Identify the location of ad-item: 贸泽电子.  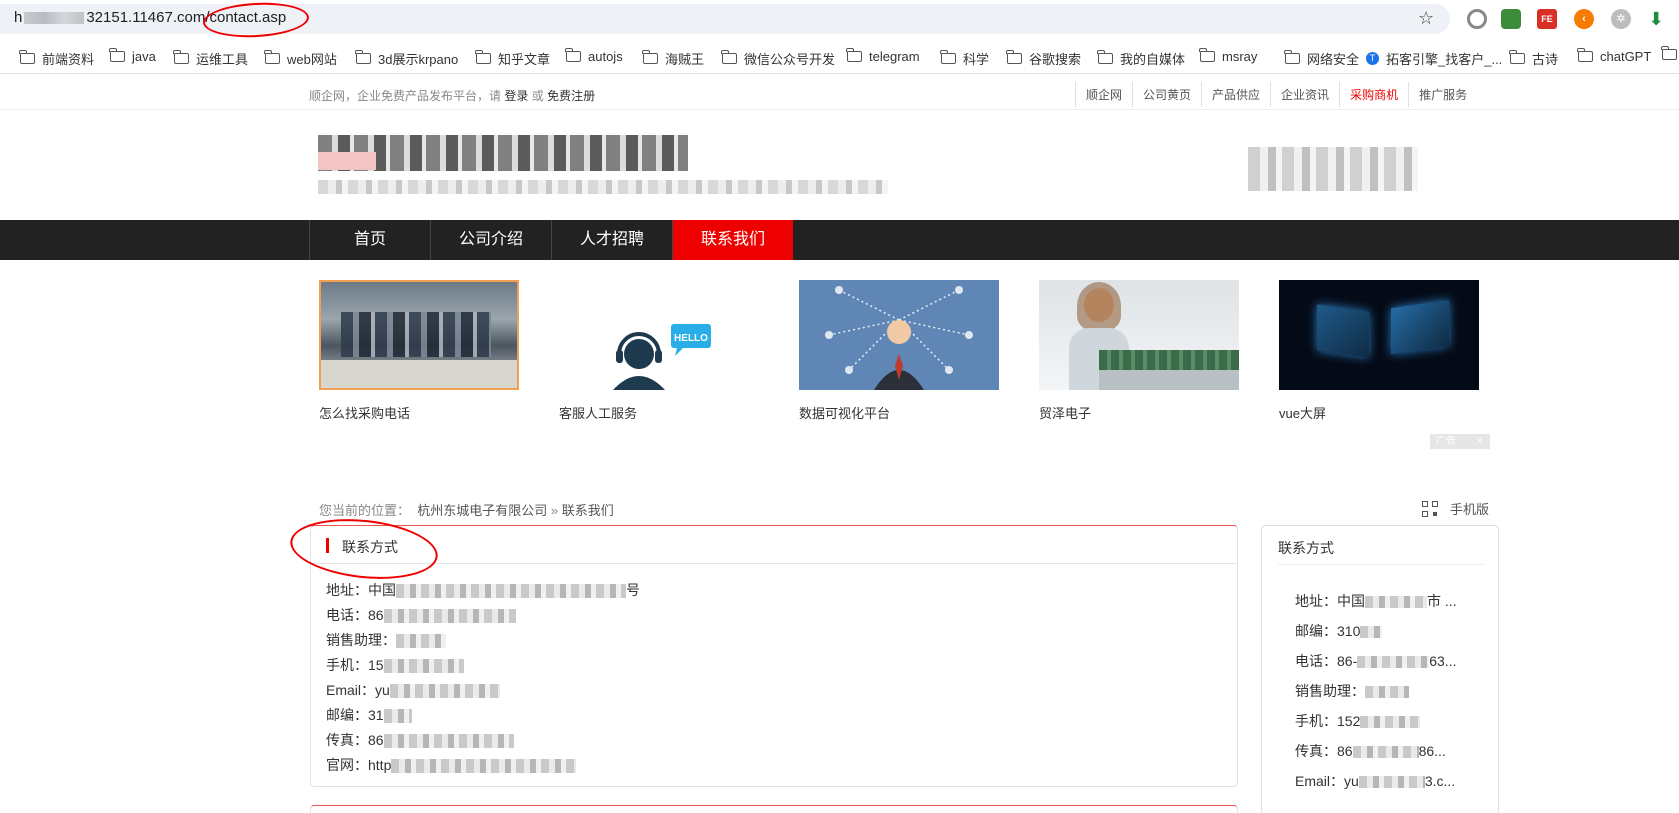
(1139, 351).